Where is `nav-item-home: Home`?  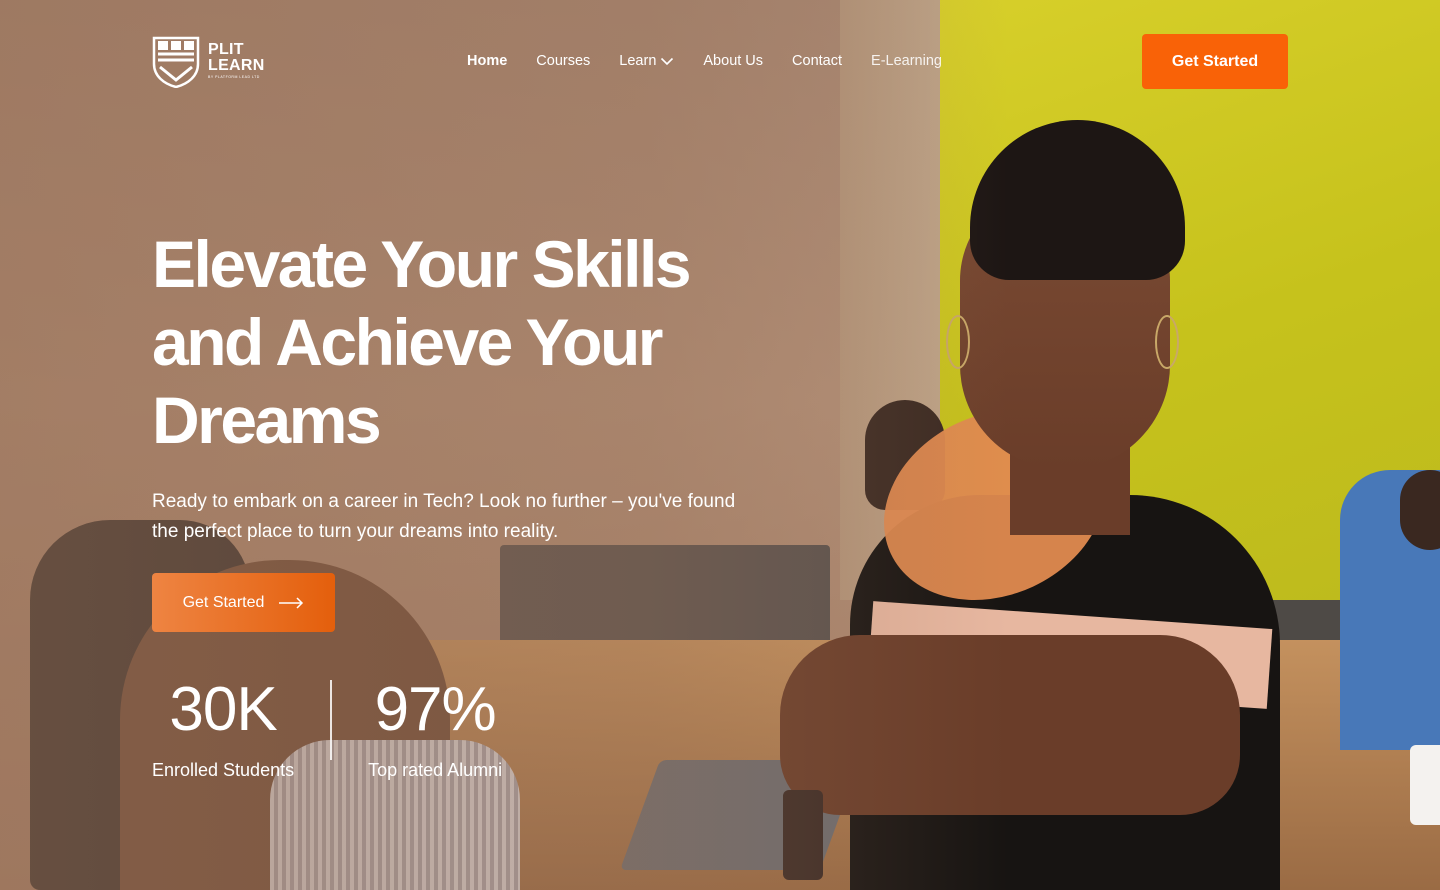 nav-item-home: Home is located at coordinates (487, 61).